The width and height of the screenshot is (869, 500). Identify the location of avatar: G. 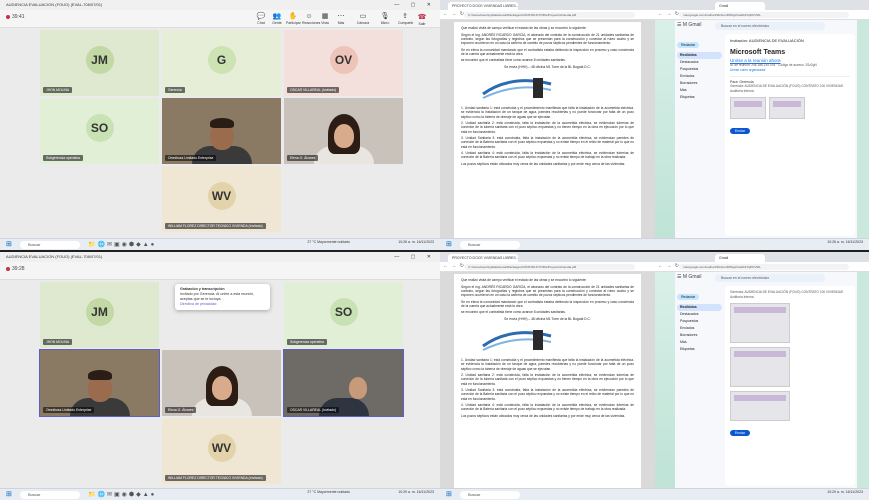
(221, 59).